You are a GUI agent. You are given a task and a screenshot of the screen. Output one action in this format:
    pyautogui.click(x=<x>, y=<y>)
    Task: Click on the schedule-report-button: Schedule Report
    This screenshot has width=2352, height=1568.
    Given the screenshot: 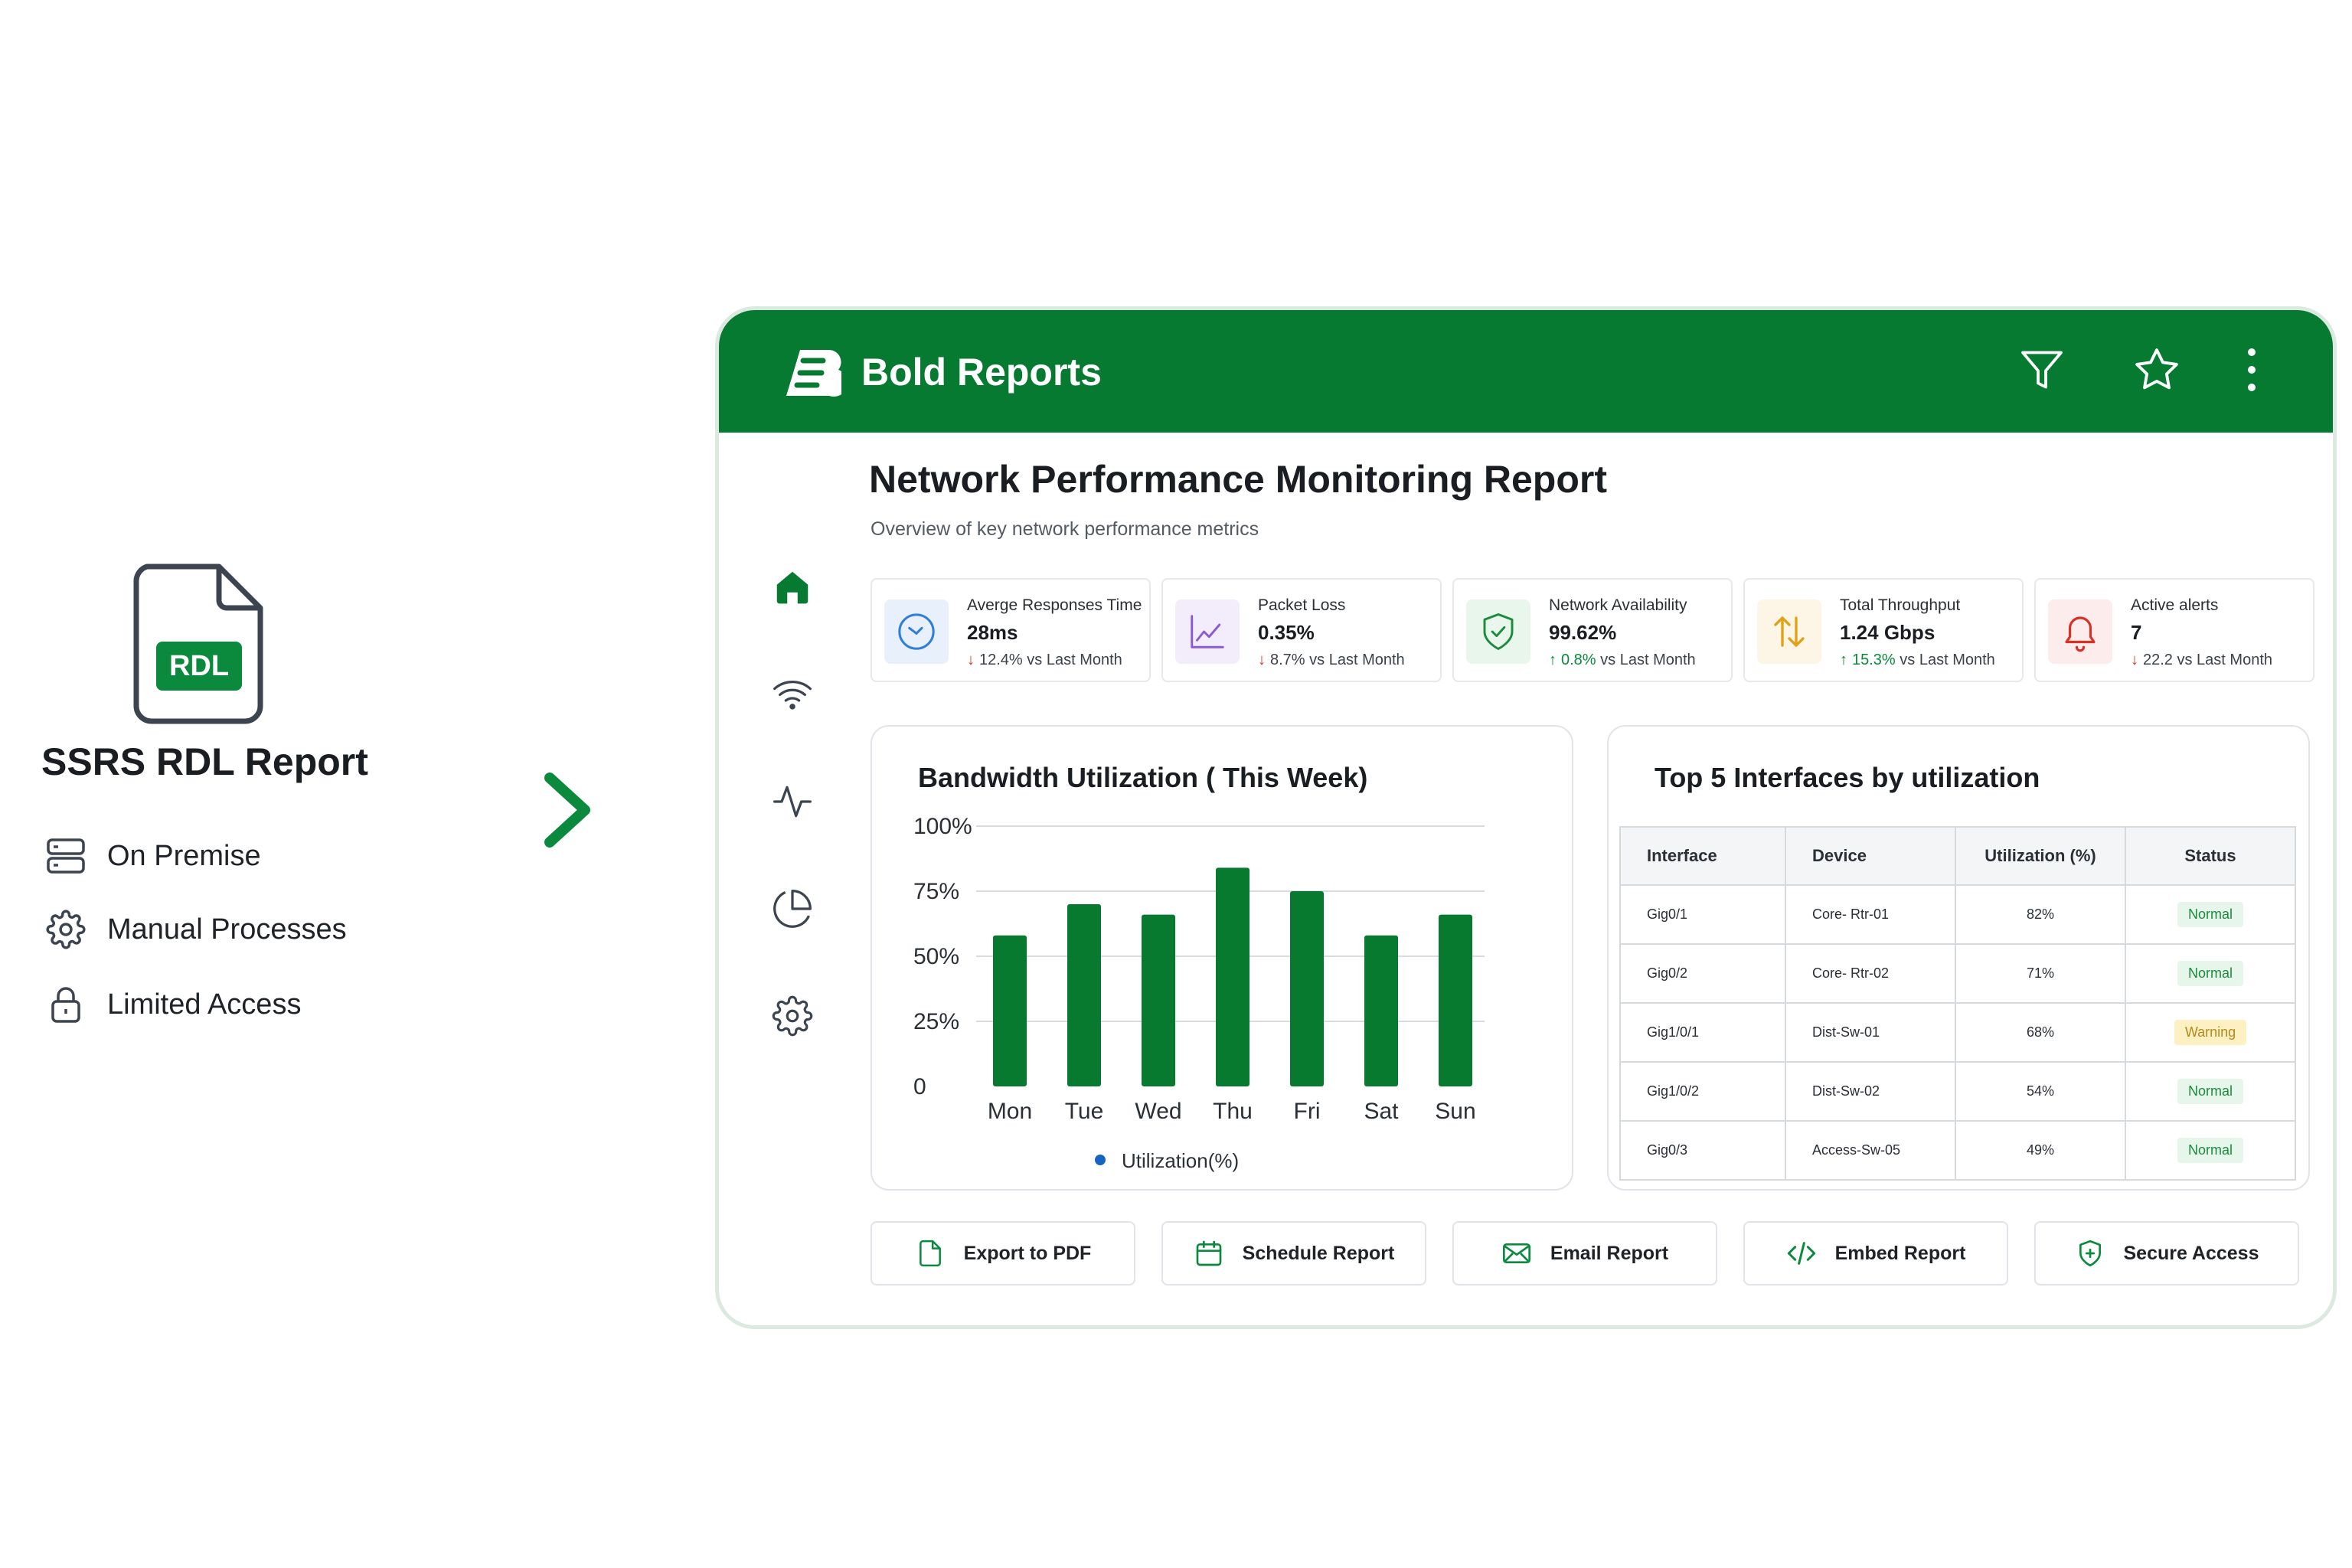 What is the action you would take?
    pyautogui.click(x=1293, y=1253)
    